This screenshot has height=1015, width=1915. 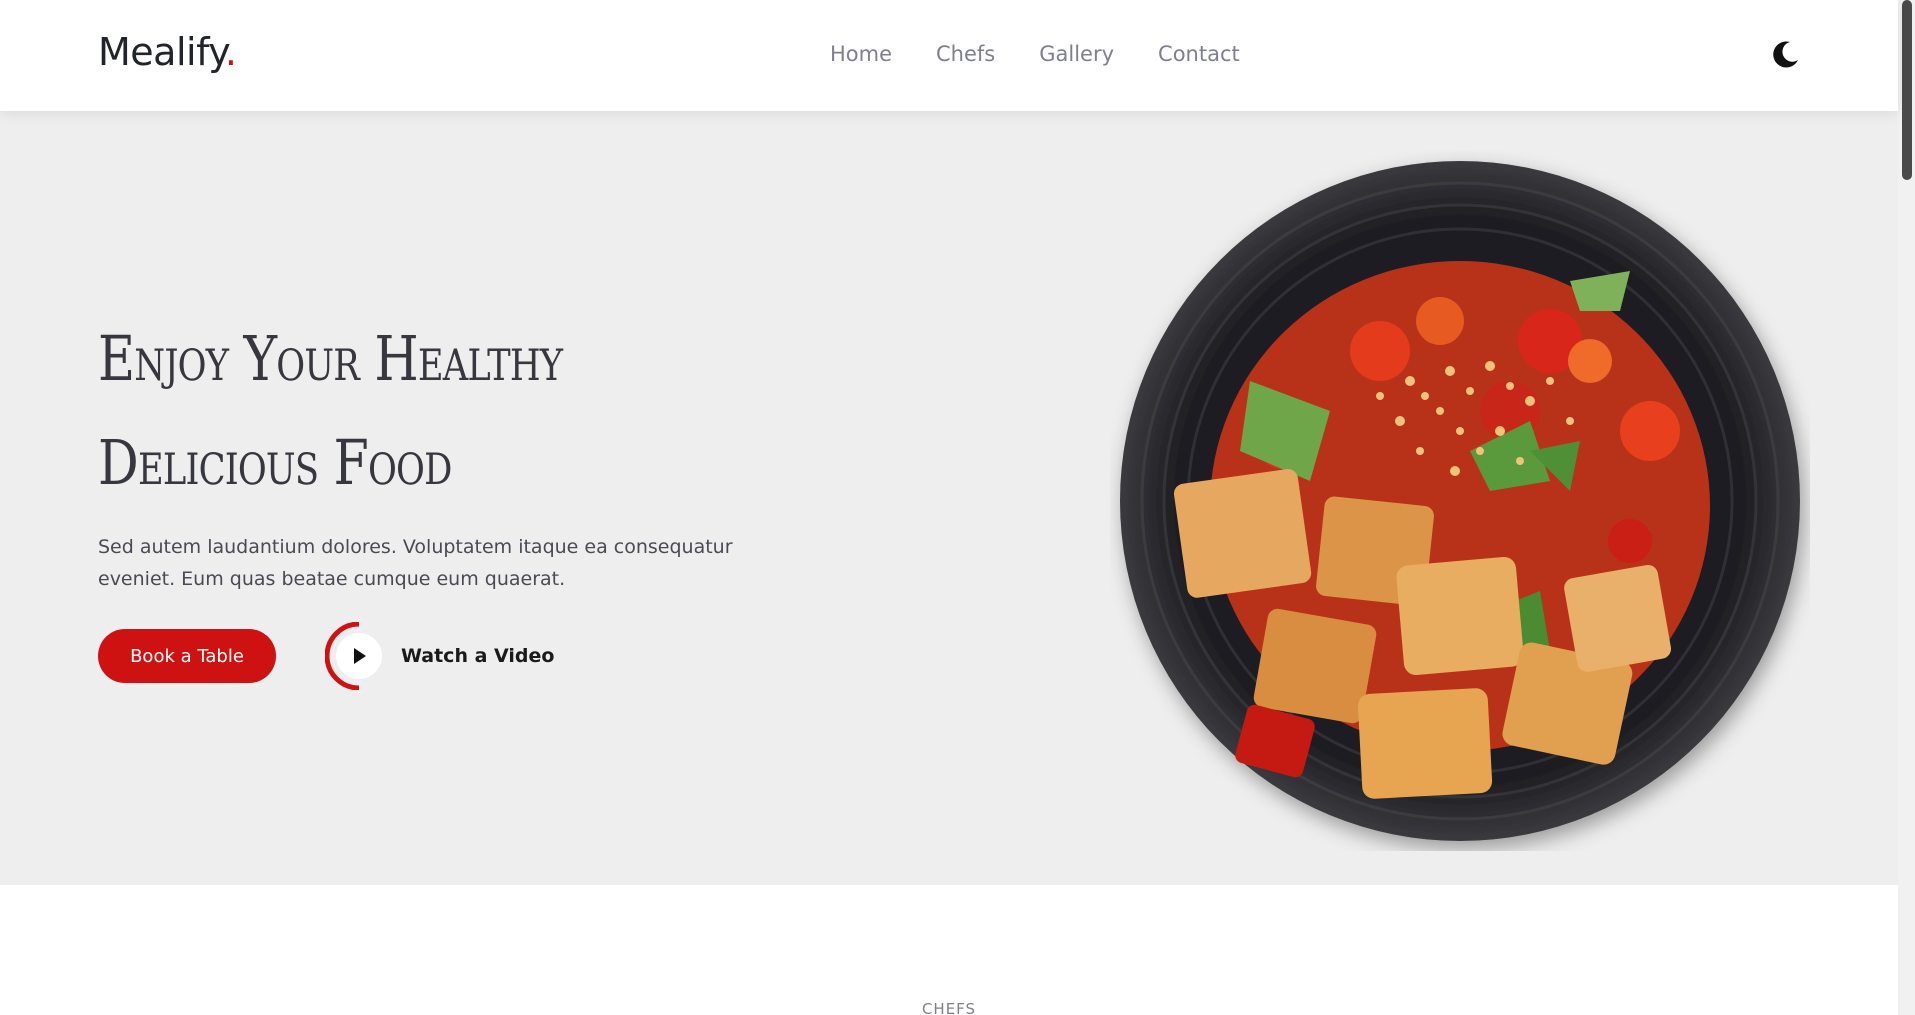 I want to click on scrollbar-thumb, so click(x=1907, y=90).